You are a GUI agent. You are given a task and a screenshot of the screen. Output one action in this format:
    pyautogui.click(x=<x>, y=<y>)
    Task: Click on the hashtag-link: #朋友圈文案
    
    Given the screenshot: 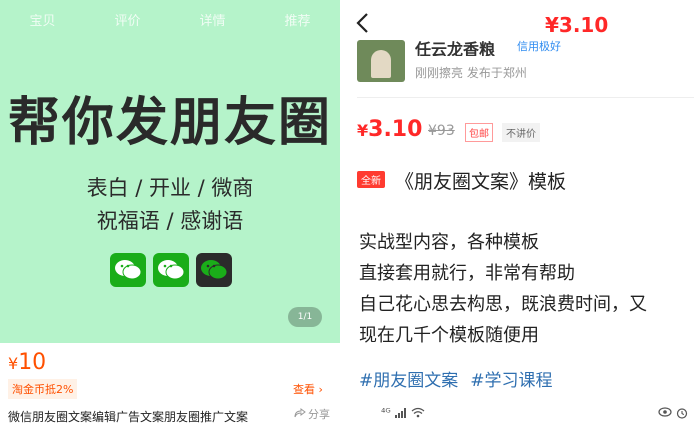 What is the action you would take?
    pyautogui.click(x=408, y=378)
    